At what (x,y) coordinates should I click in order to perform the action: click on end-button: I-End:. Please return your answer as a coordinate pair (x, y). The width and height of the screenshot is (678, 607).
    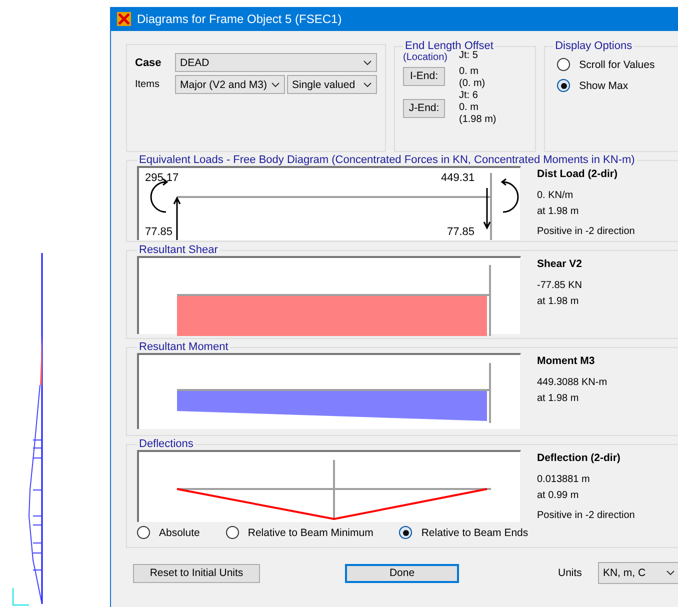
    Looking at the image, I should click on (424, 76).